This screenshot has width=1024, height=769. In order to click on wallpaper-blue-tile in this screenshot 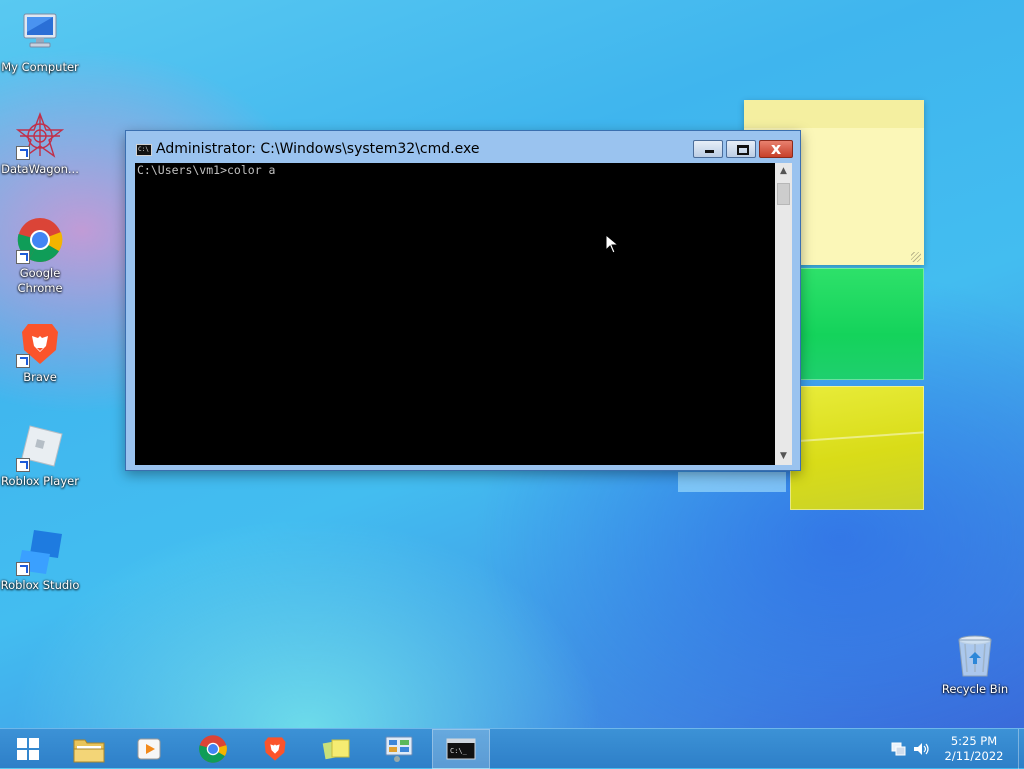, I will do `click(732, 482)`.